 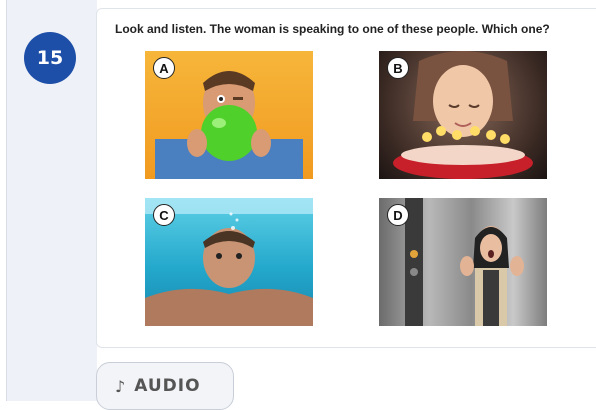 I want to click on audio-button-label: AUDIO, so click(x=167, y=386).